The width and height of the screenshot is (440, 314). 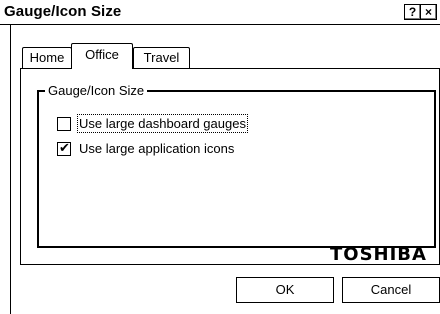 I want to click on tab-home: Home, so click(x=47, y=57).